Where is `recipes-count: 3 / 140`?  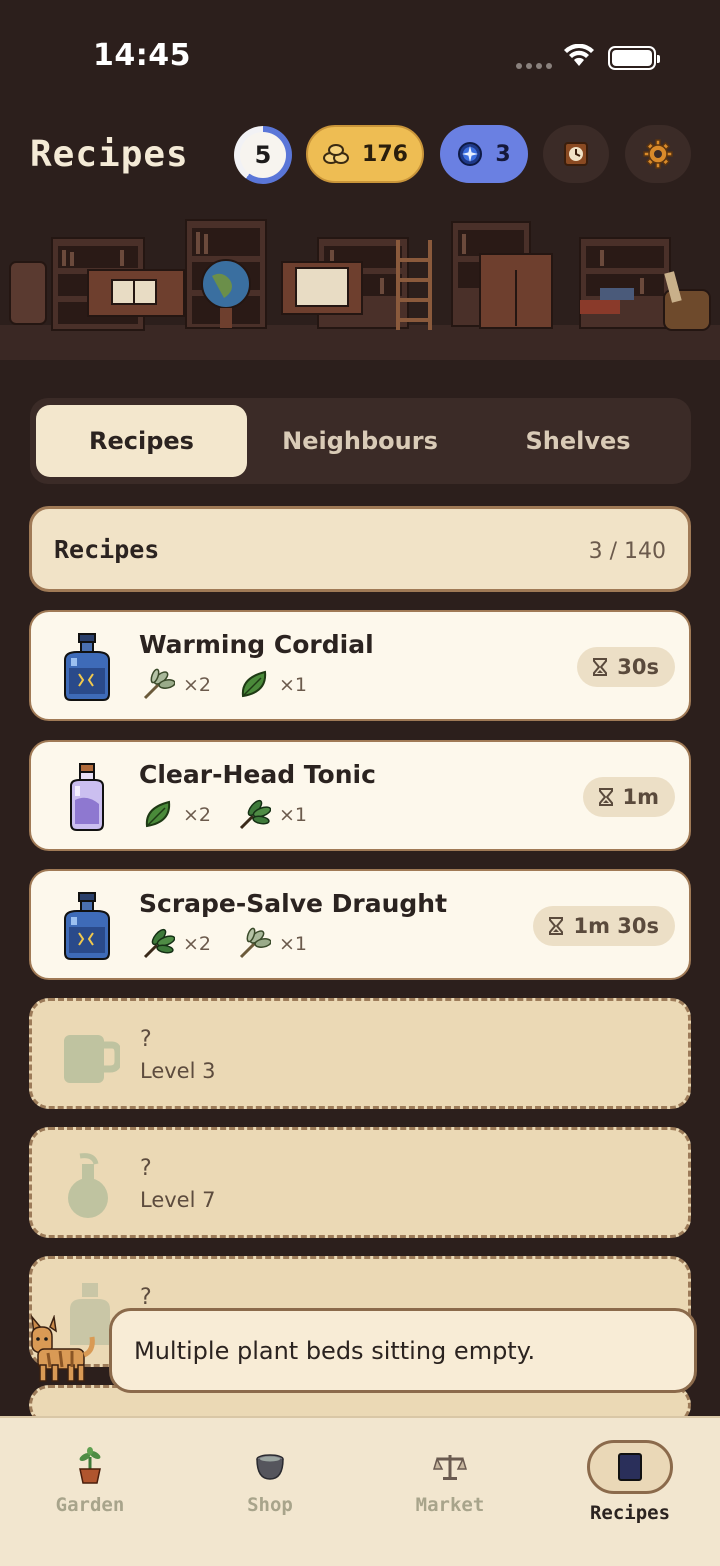 recipes-count: 3 / 140 is located at coordinates (627, 551).